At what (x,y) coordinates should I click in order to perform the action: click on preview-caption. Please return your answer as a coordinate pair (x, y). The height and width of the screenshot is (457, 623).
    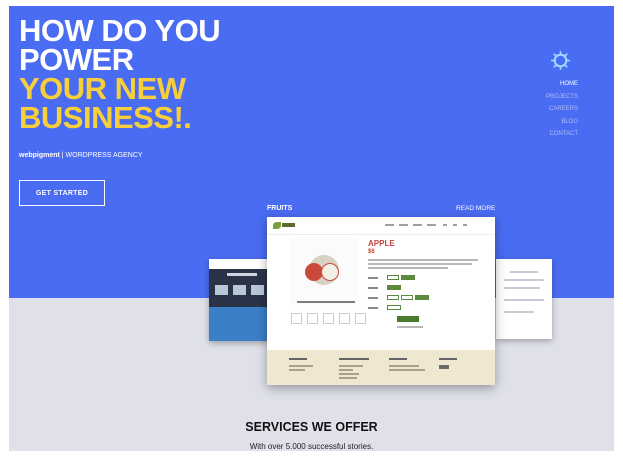
    Looking at the image, I should click on (326, 302).